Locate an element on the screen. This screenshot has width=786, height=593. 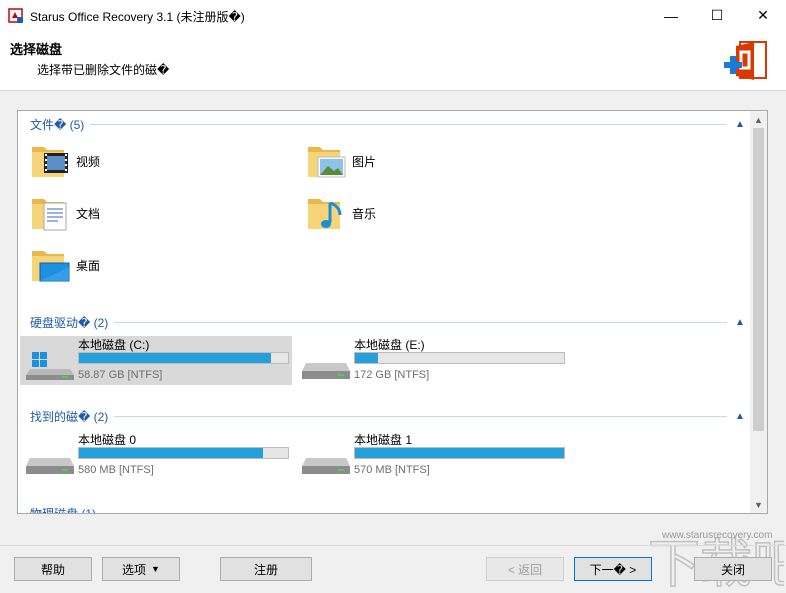
maximize-icon: ☐ is located at coordinates (717, 15).